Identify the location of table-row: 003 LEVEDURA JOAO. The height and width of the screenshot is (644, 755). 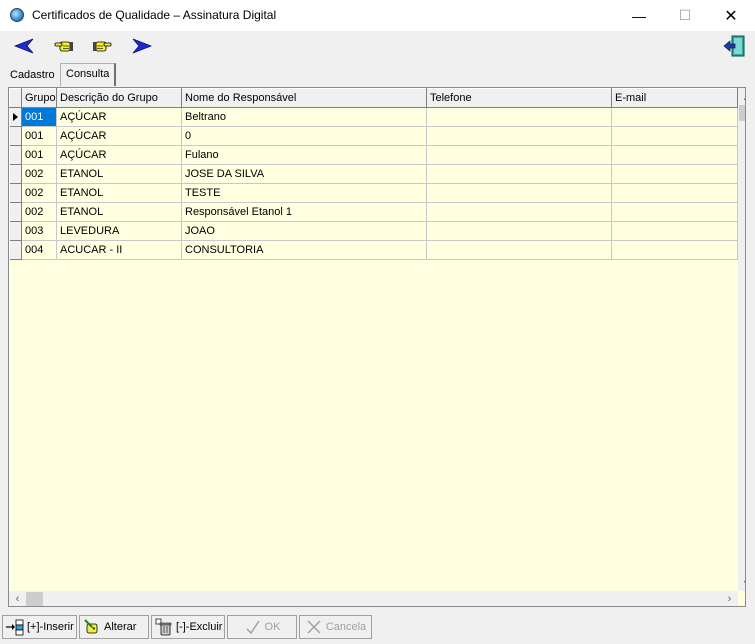
(373, 231).